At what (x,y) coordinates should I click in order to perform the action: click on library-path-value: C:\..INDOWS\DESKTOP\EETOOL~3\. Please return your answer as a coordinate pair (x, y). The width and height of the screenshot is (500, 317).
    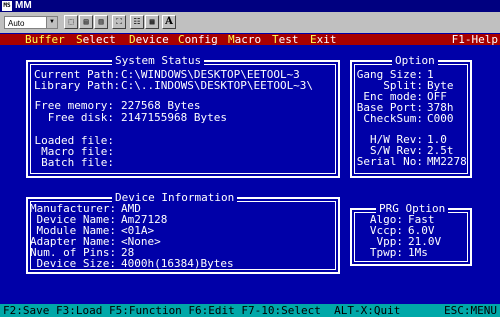
    Looking at the image, I should click on (217, 85).